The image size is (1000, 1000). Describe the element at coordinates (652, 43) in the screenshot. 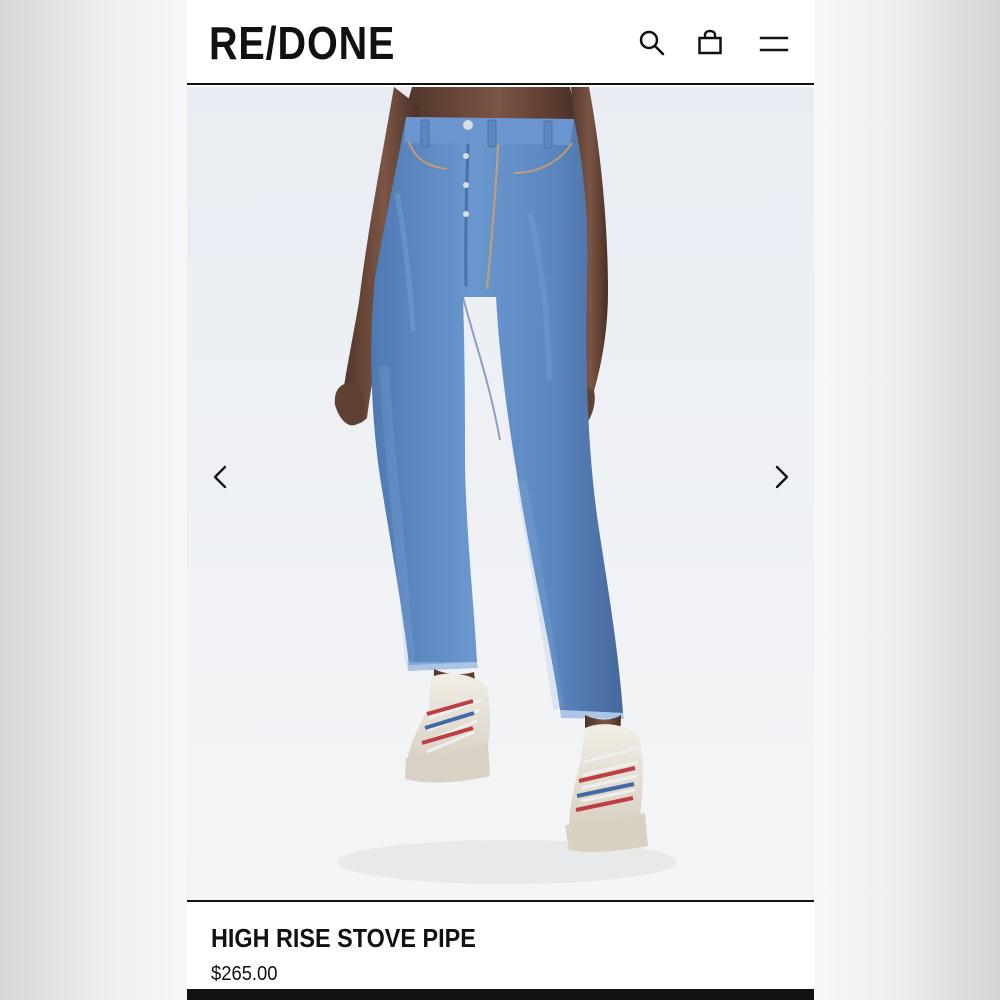

I see `search-icon` at that location.